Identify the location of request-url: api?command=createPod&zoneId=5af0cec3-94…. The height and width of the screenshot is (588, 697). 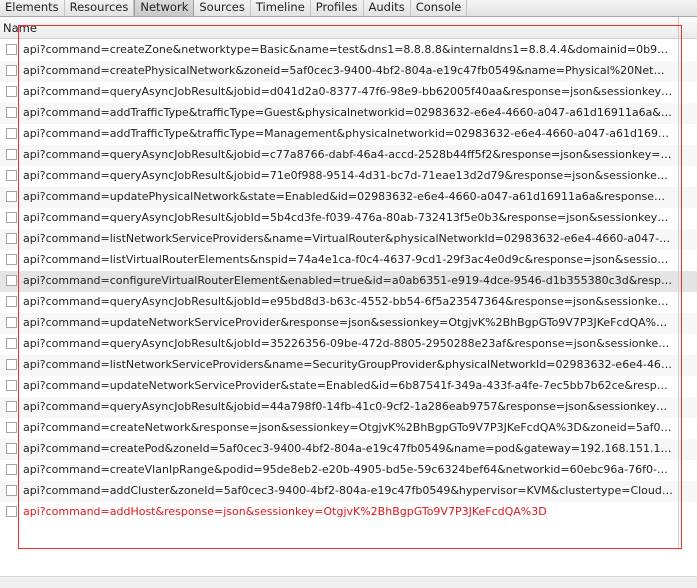
(348, 449).